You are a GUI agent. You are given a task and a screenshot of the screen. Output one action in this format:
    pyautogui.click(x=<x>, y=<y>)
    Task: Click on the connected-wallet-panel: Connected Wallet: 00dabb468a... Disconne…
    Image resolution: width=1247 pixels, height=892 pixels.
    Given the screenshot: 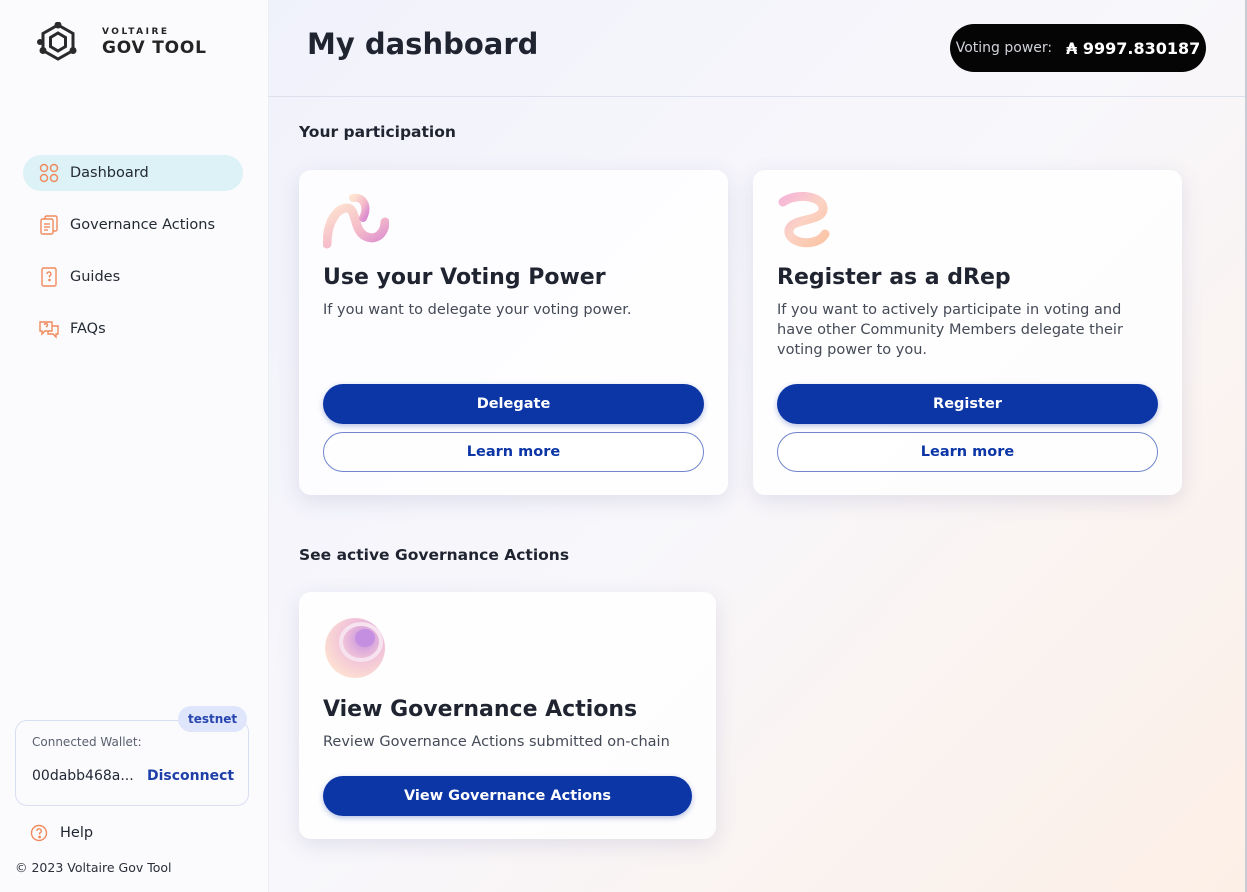 What is the action you would take?
    pyautogui.click(x=132, y=763)
    